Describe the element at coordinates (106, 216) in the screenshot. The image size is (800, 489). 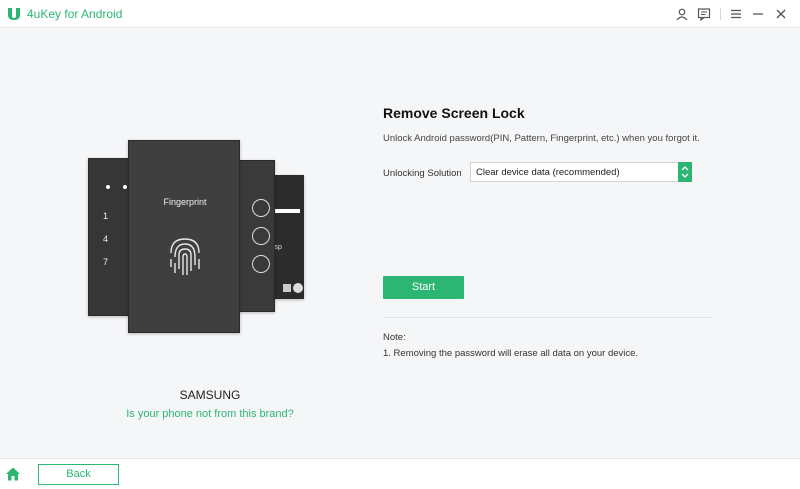
I see `keypad-digit: 1` at that location.